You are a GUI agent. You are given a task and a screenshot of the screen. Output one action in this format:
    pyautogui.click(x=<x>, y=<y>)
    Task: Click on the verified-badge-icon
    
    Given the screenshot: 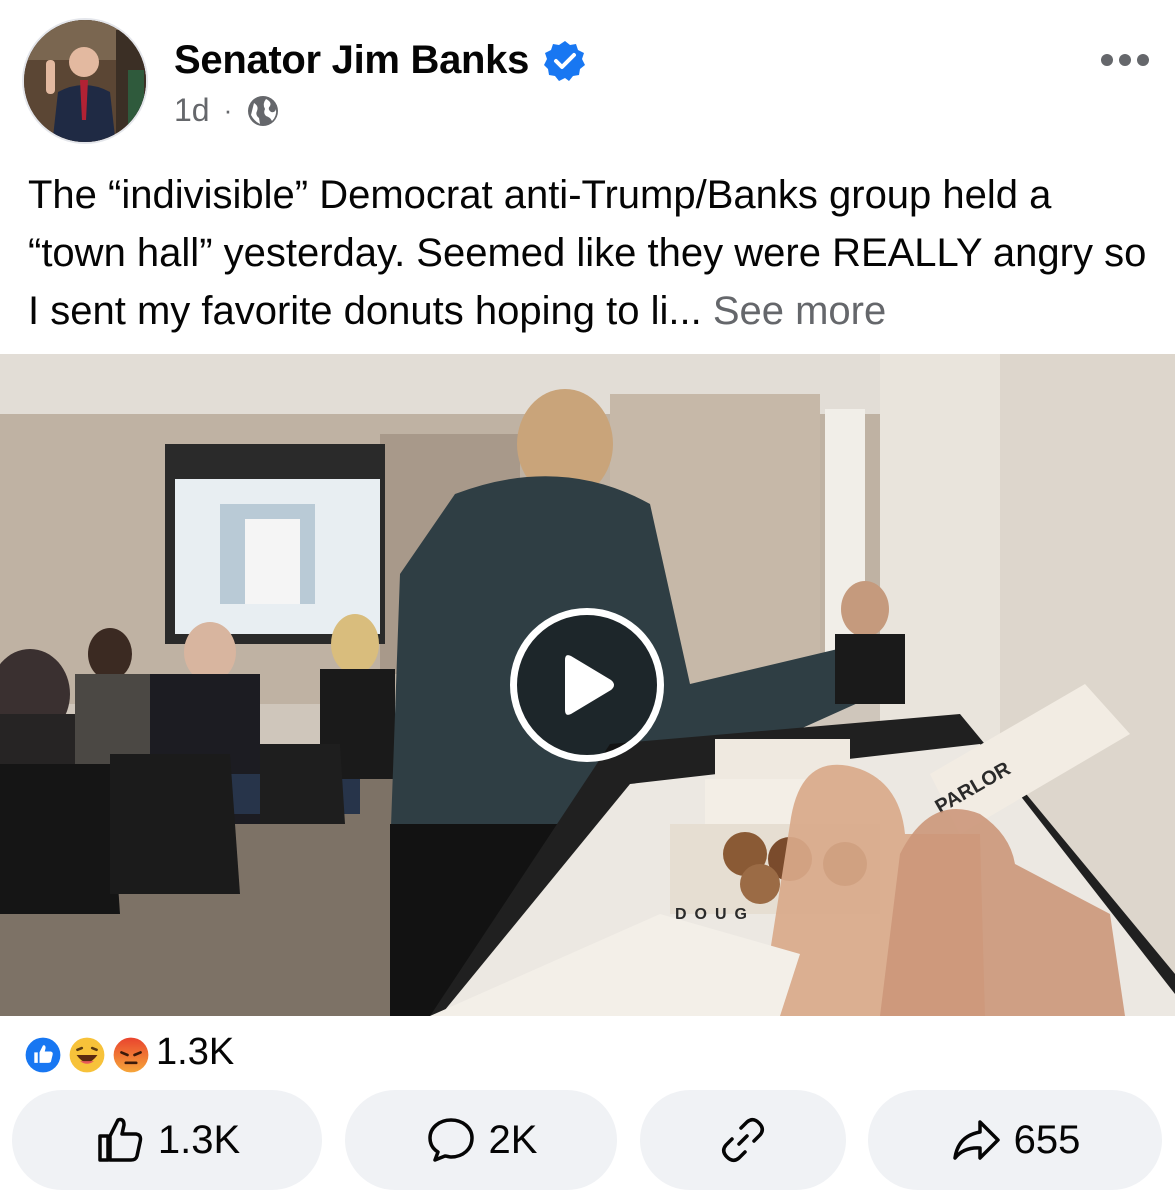 What is the action you would take?
    pyautogui.click(x=565, y=60)
    